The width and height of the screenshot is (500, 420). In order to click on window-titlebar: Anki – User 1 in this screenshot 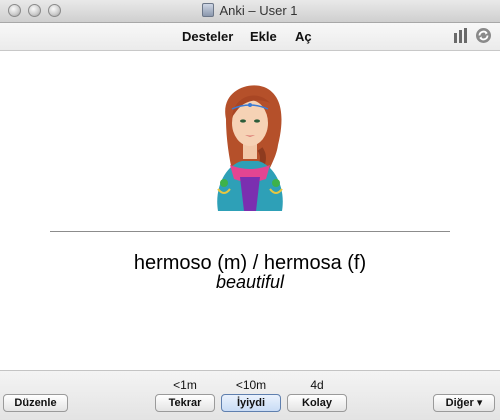, I will do `click(250, 11)`.